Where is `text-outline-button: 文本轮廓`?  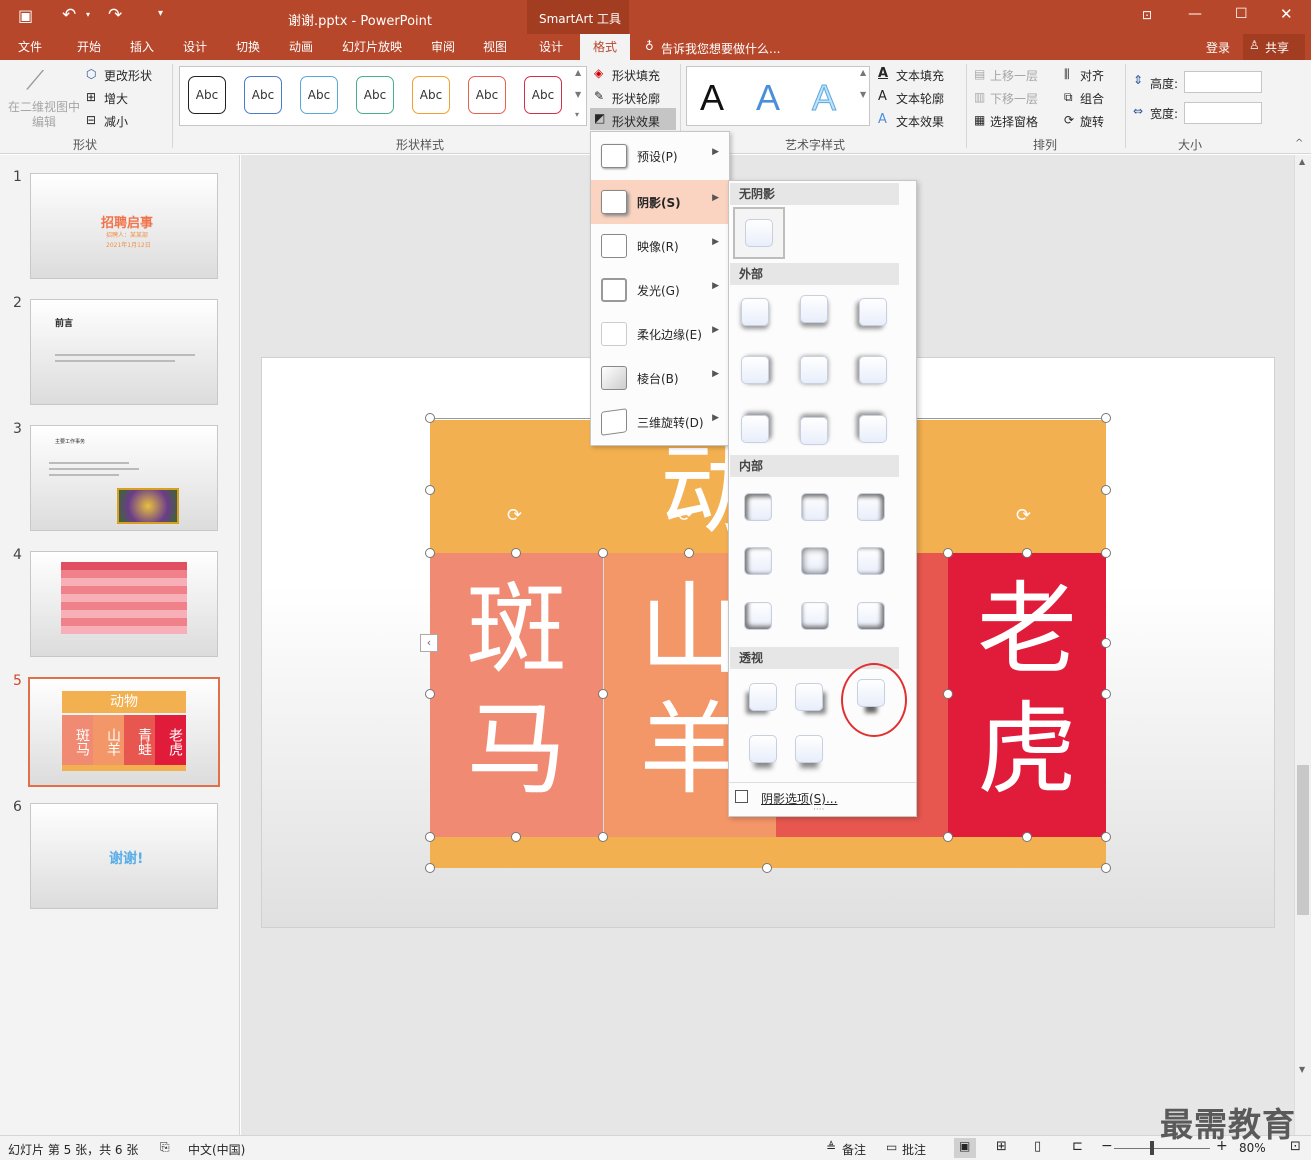
text-outline-button: 文本轮廓 is located at coordinates (920, 98).